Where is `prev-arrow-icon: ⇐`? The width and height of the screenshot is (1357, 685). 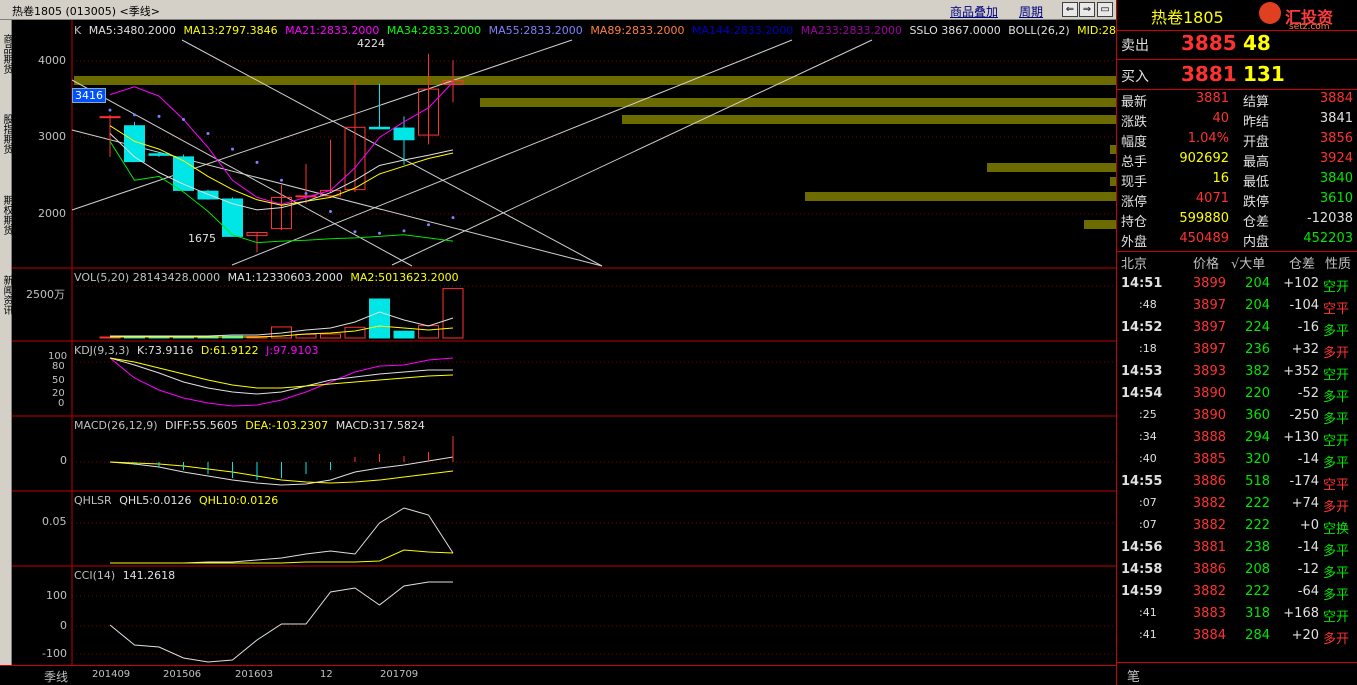 prev-arrow-icon: ⇐ is located at coordinates (1070, 9).